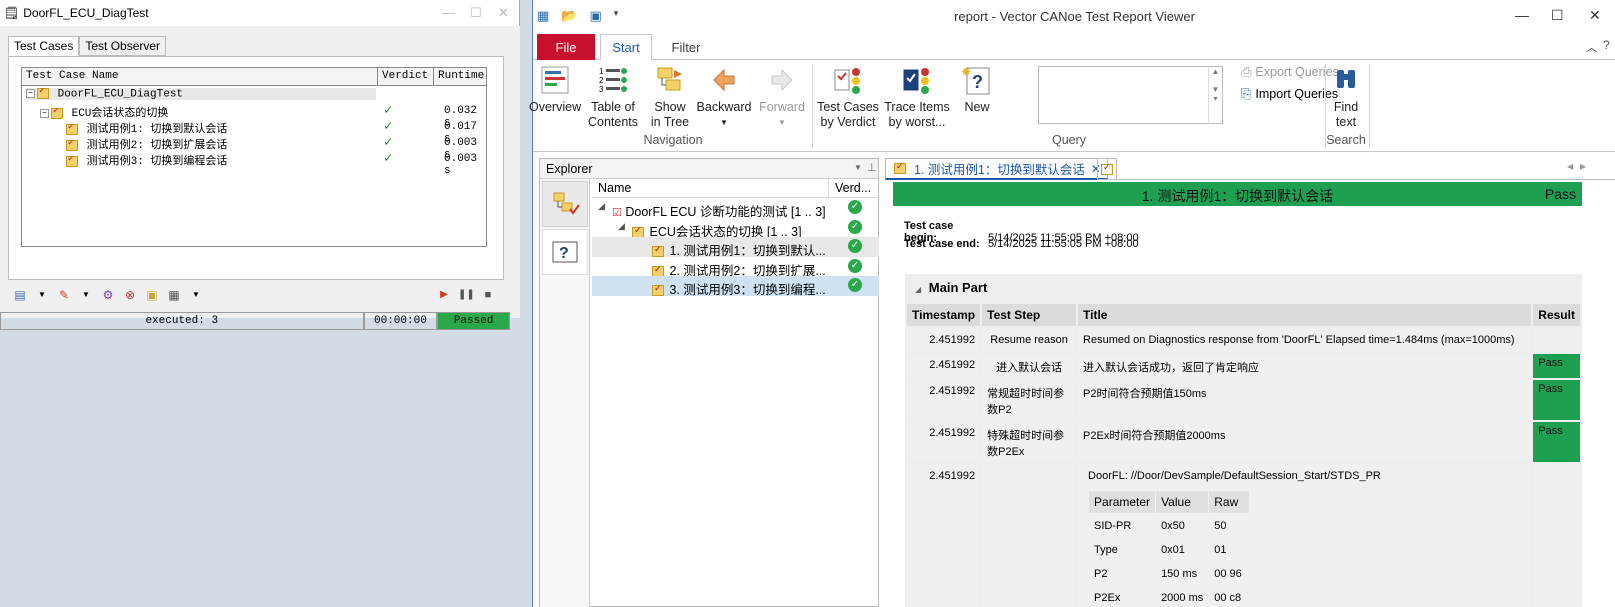 The height and width of the screenshot is (607, 1615). Describe the element at coordinates (1346, 97) in the screenshot. I see `find-text-button: Find text` at that location.